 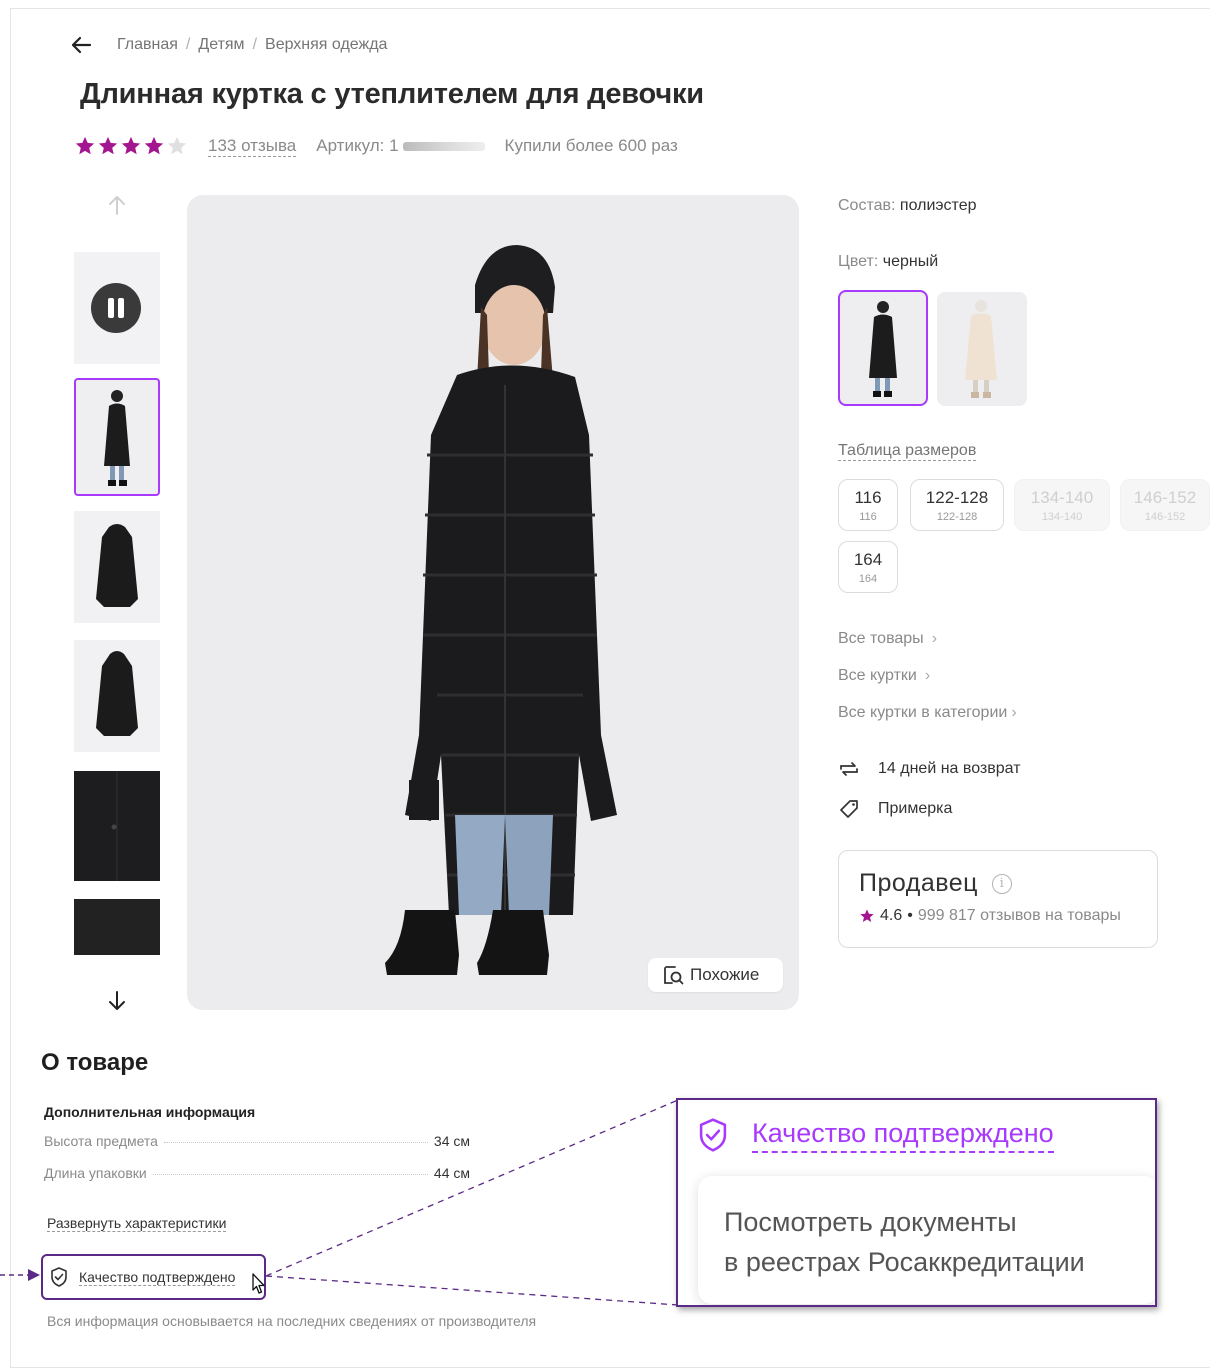 I want to click on similar-products-label: Похожие, so click(x=725, y=974).